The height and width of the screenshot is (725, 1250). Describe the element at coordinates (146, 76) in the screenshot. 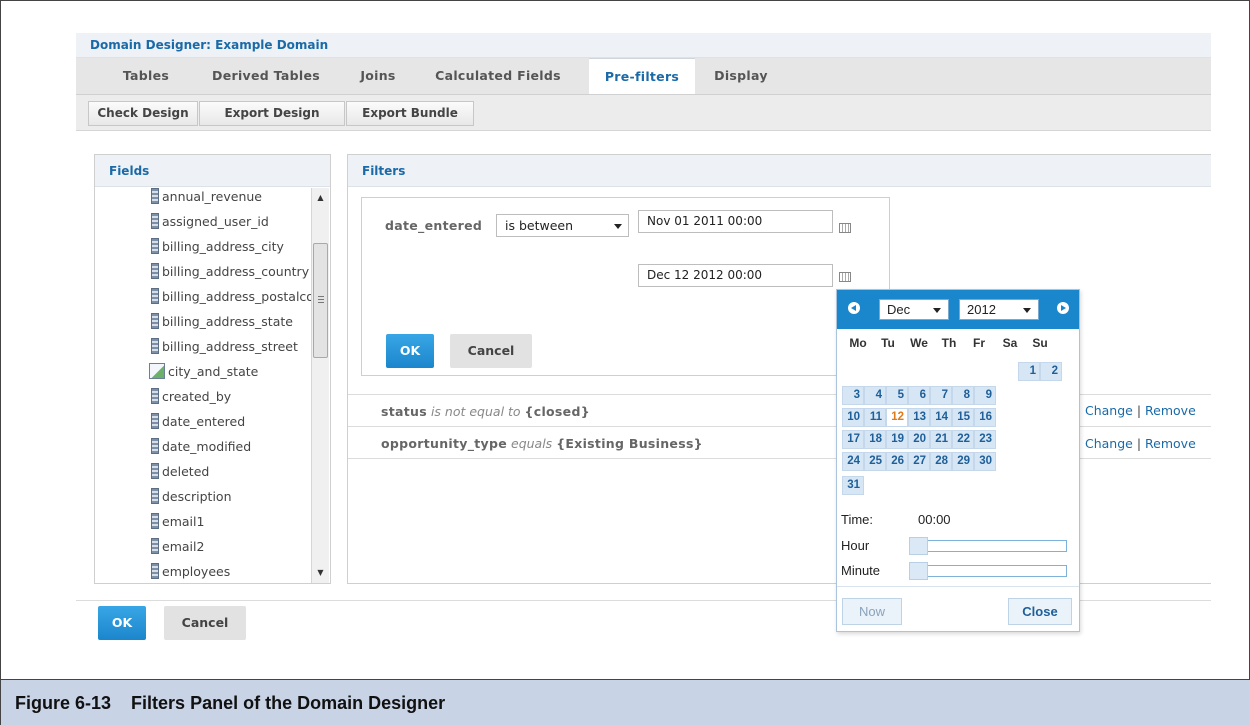

I see `tab-tables: Tables` at that location.